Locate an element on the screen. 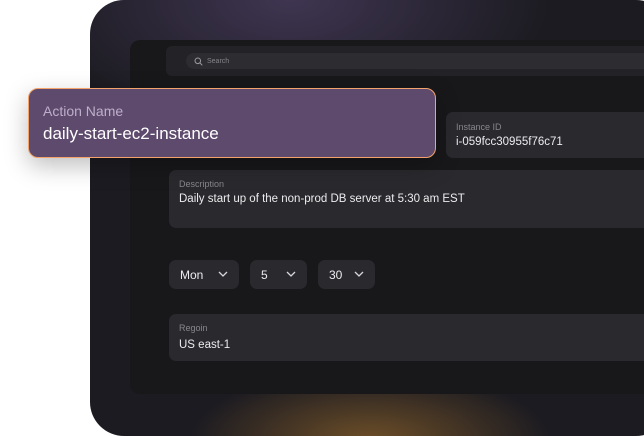 This screenshot has height=436, width=644. day-select-value: Mon is located at coordinates (192, 274).